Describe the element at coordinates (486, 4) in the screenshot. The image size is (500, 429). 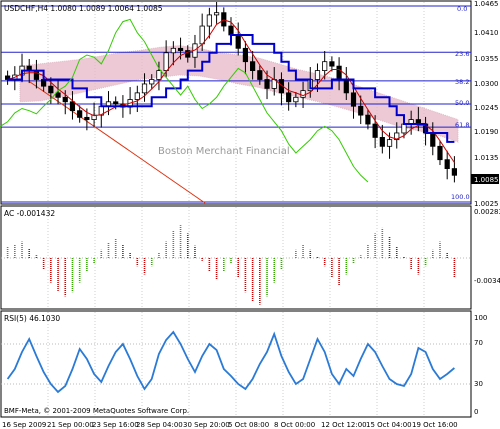
I see `price-label: 1.0465` at that location.